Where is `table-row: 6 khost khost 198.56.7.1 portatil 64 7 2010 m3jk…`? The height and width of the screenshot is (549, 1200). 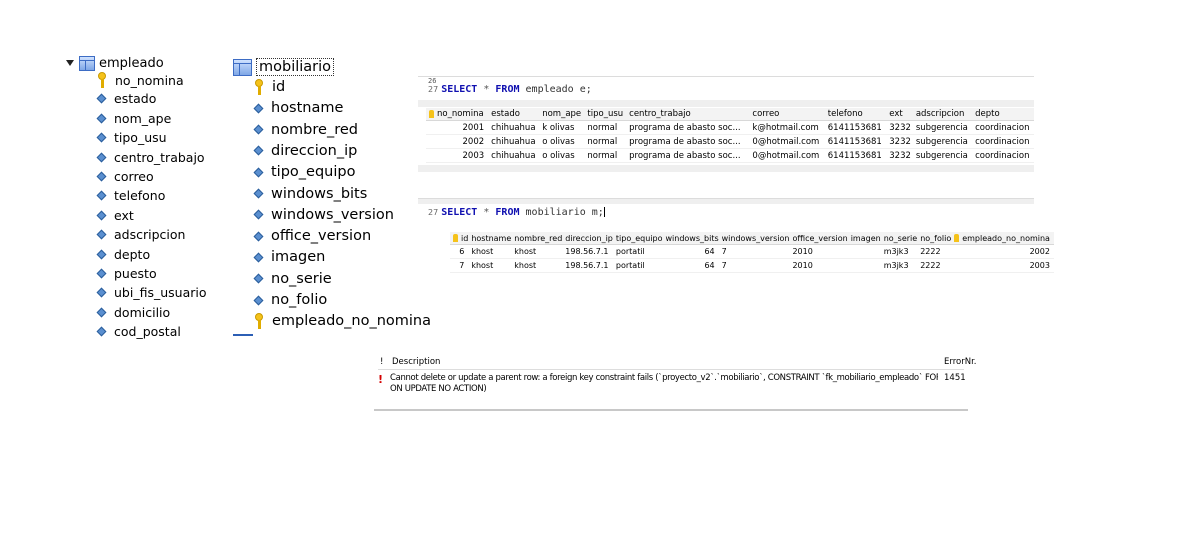 table-row: 6 khost khost 198.56.7.1 portatil 64 7 2010 m3jk… is located at coordinates (752, 251).